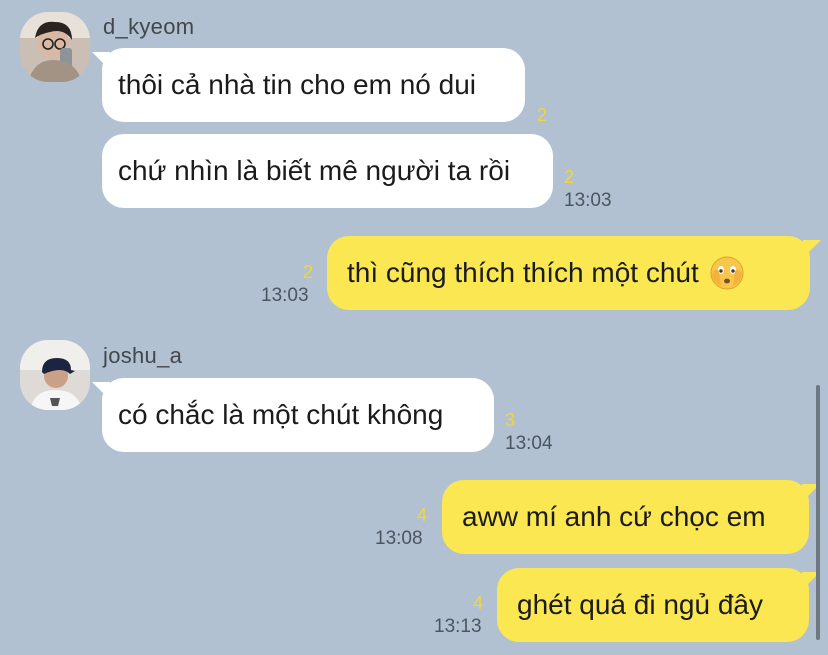 This screenshot has height=655, width=828. Describe the element at coordinates (55, 375) in the screenshot. I see `avatar-joshu-a` at that location.